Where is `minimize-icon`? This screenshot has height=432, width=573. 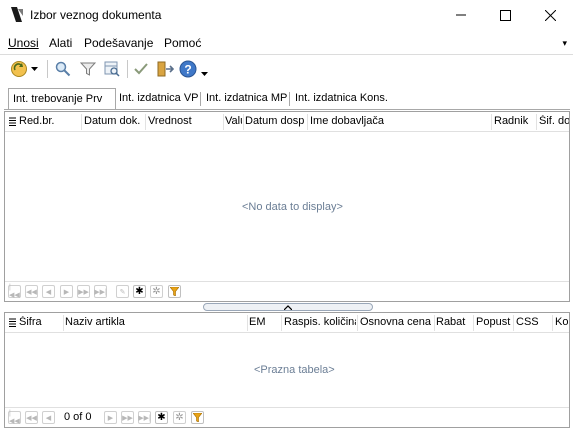
minimize-icon is located at coordinates (461, 15).